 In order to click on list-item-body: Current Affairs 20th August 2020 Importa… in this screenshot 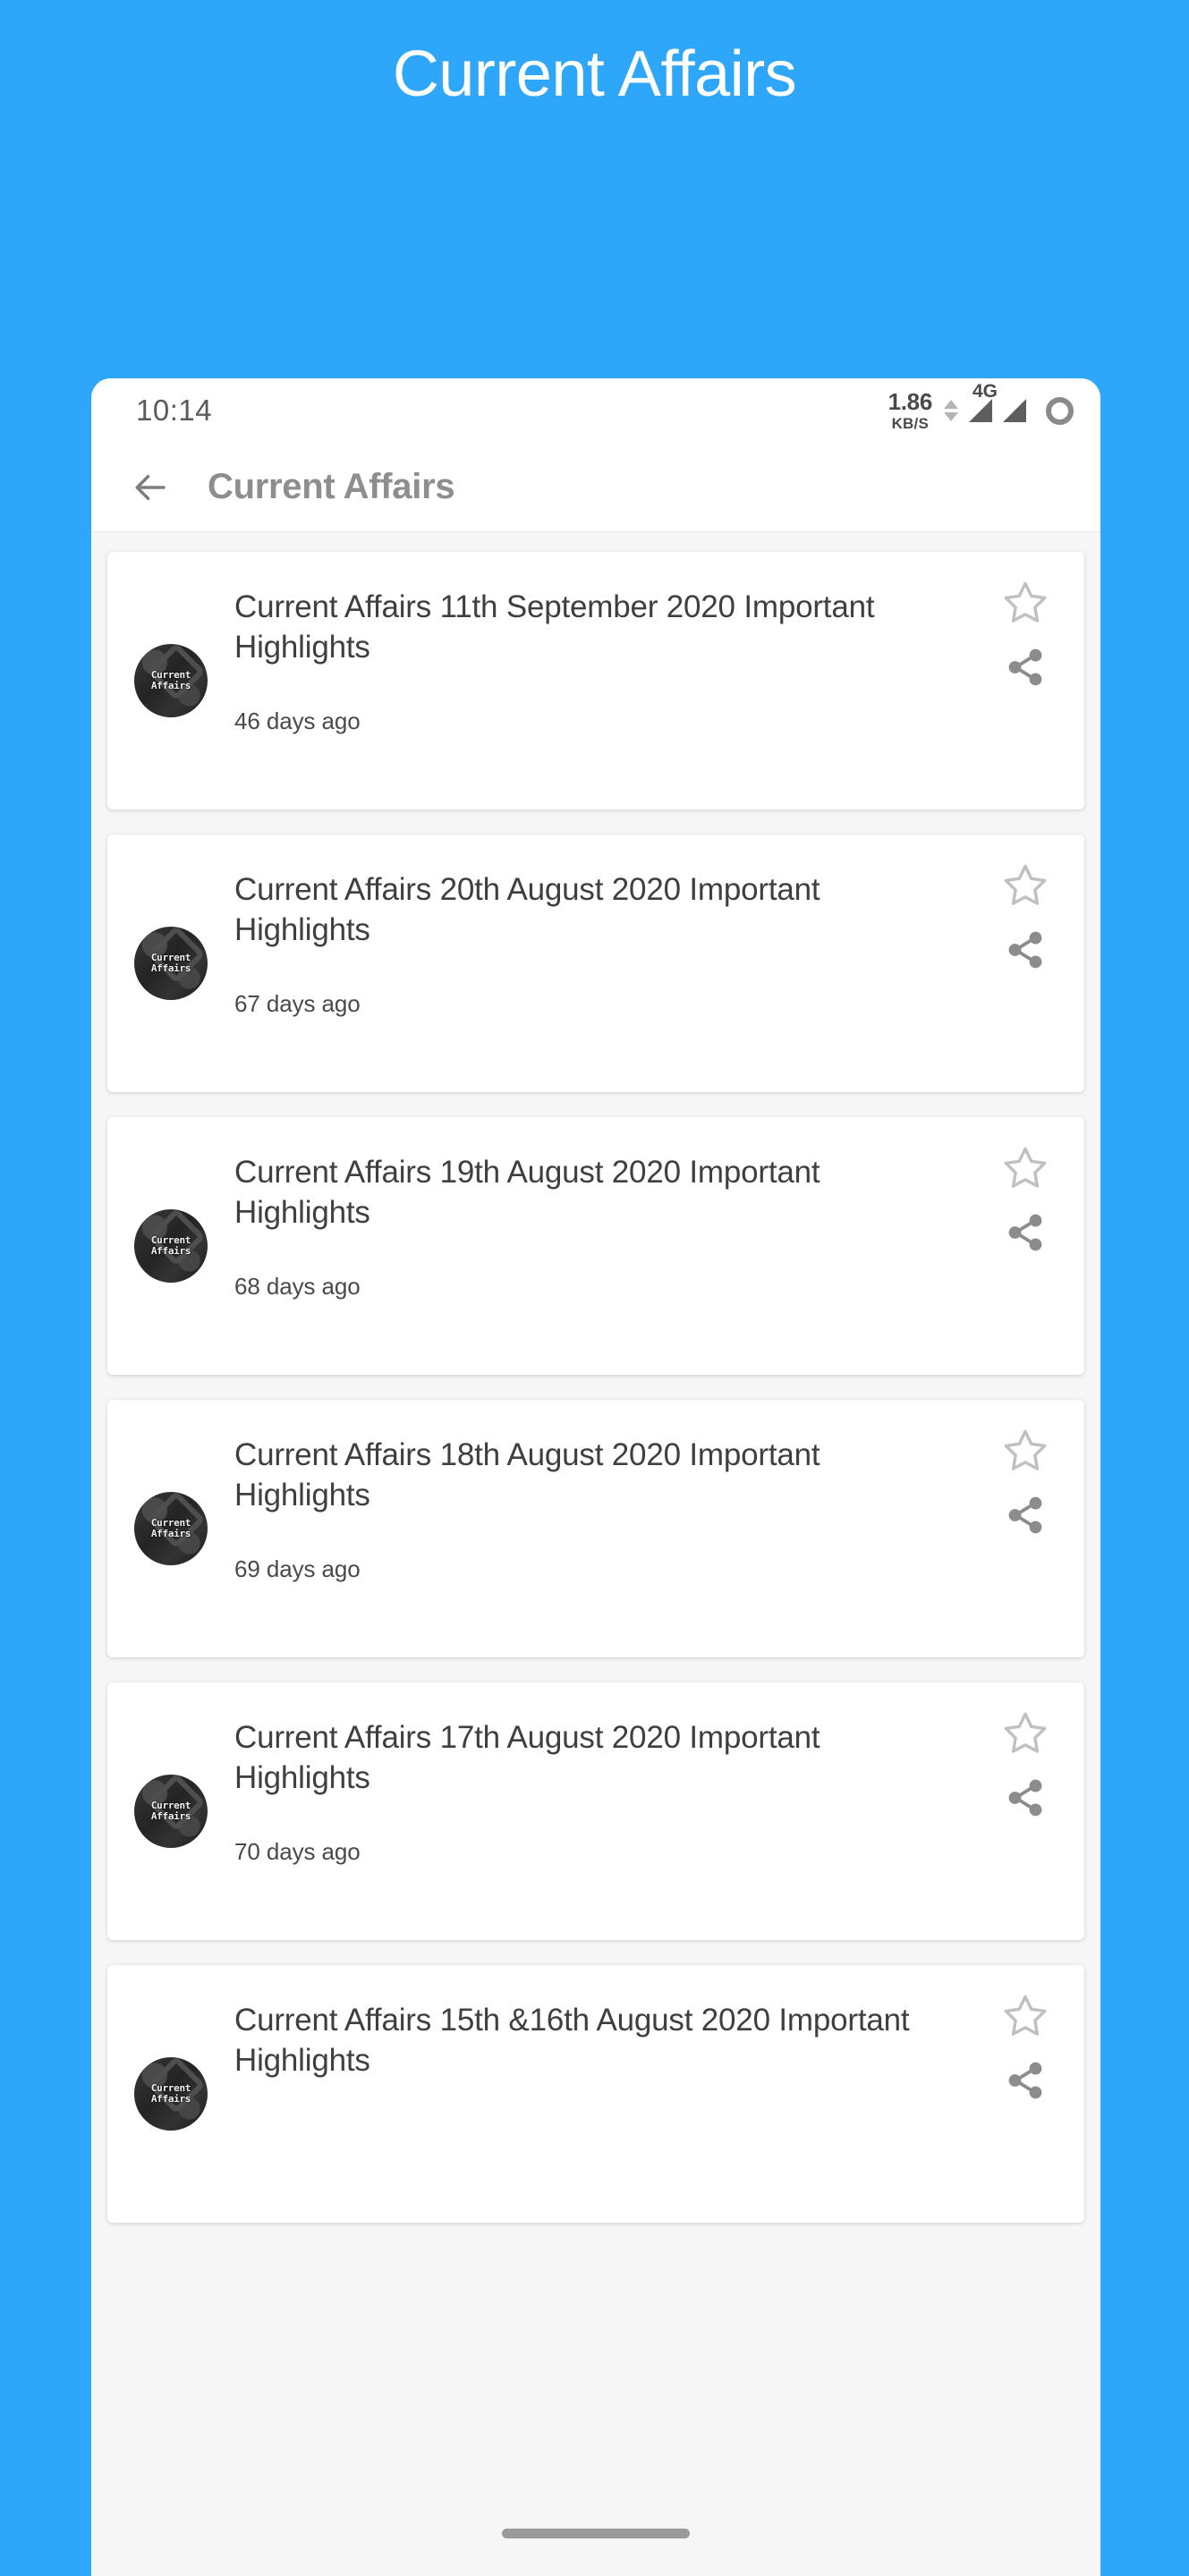, I will do `click(600, 963)`.